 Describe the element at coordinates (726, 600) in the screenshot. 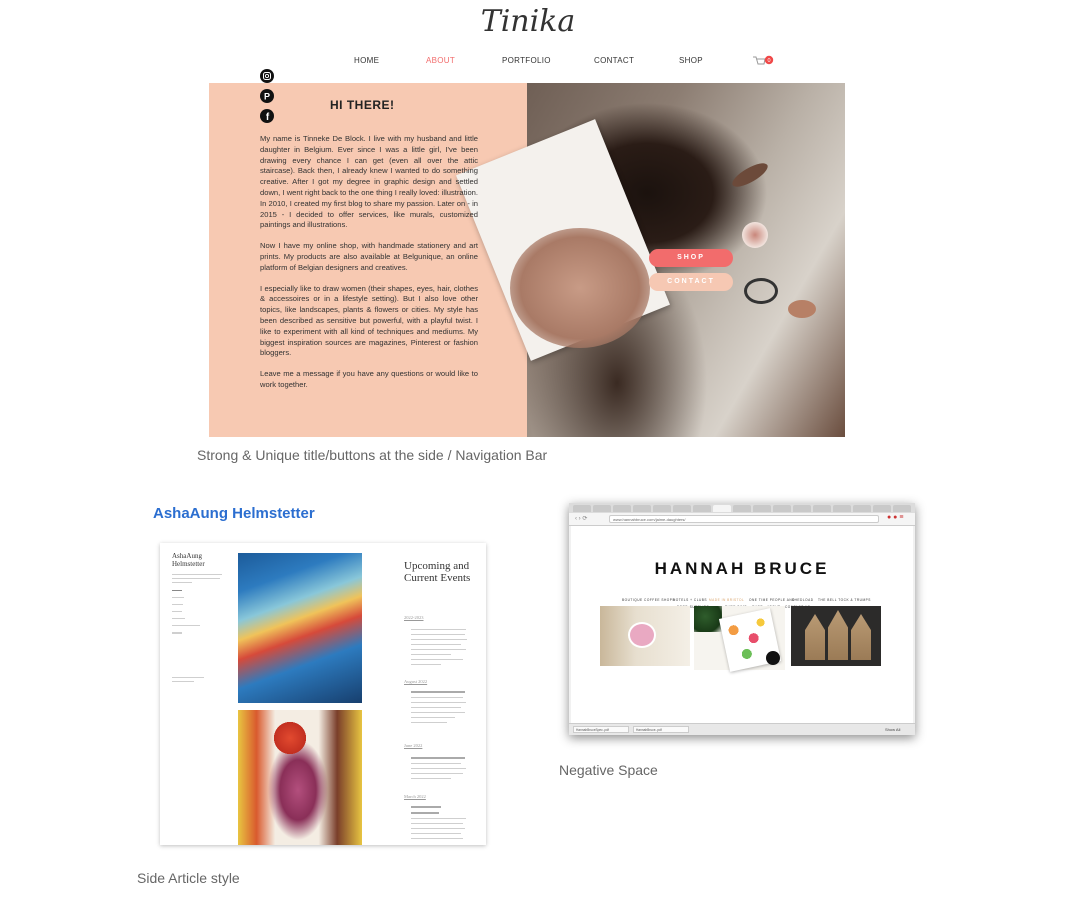

I see `hannah-nav-item-active: MADE IN BRISTOL` at that location.